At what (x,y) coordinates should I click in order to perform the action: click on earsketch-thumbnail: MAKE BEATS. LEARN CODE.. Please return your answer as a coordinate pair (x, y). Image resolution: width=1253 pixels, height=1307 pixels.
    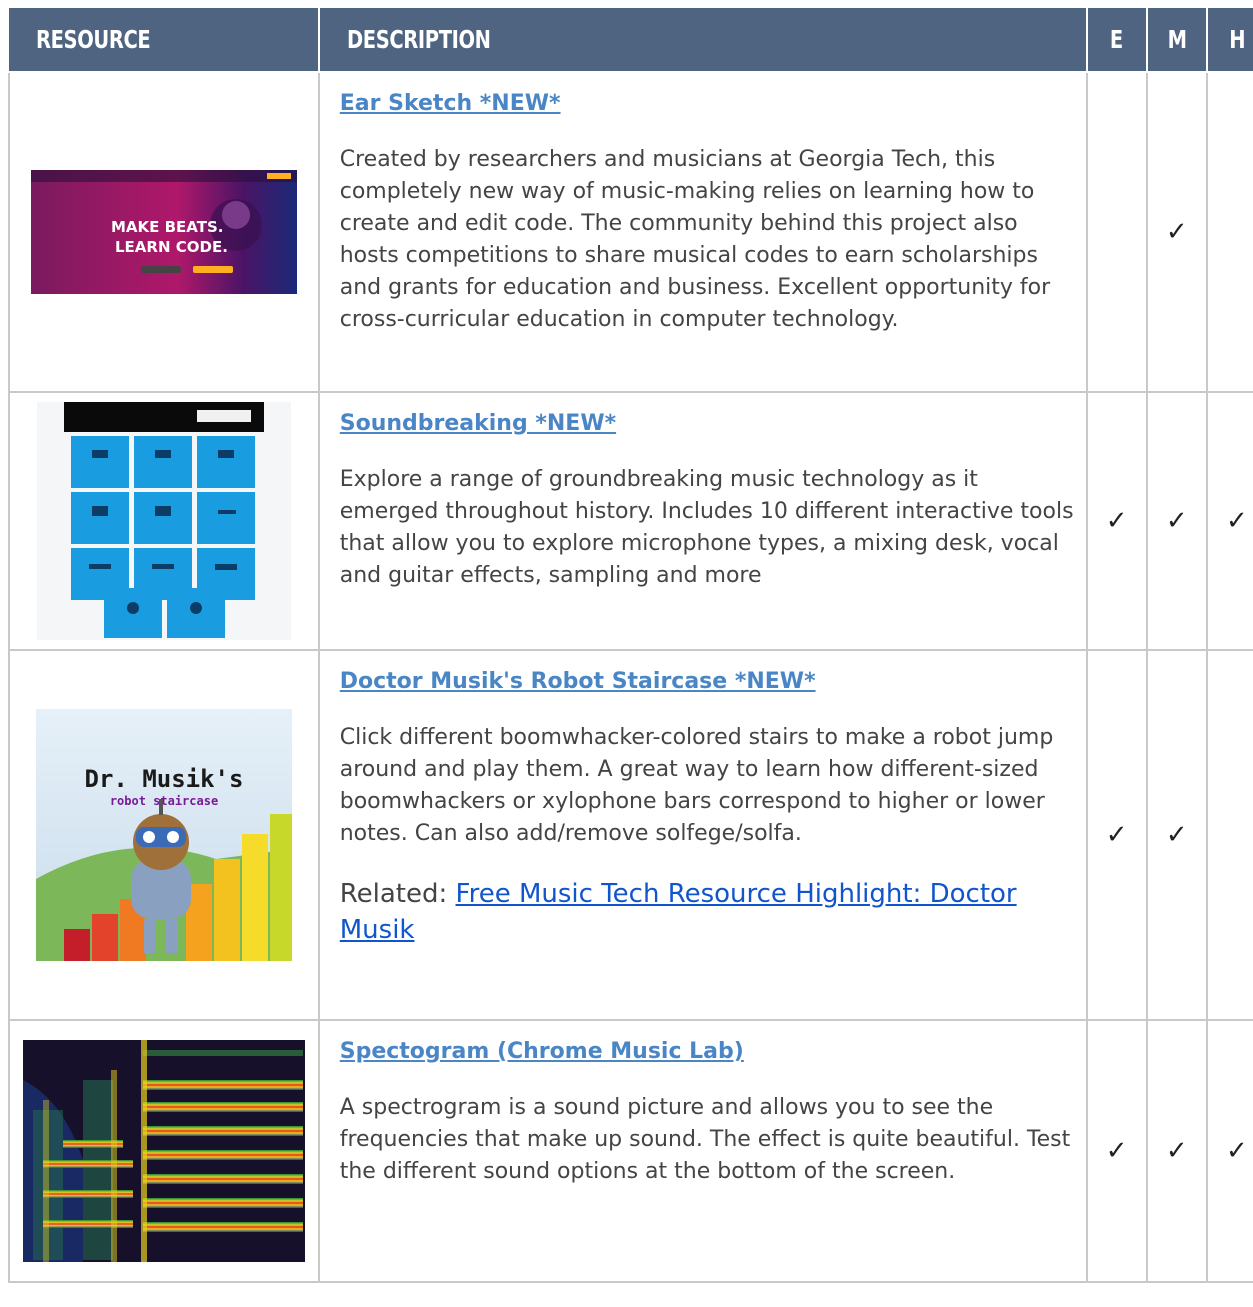
    Looking at the image, I should click on (163, 232).